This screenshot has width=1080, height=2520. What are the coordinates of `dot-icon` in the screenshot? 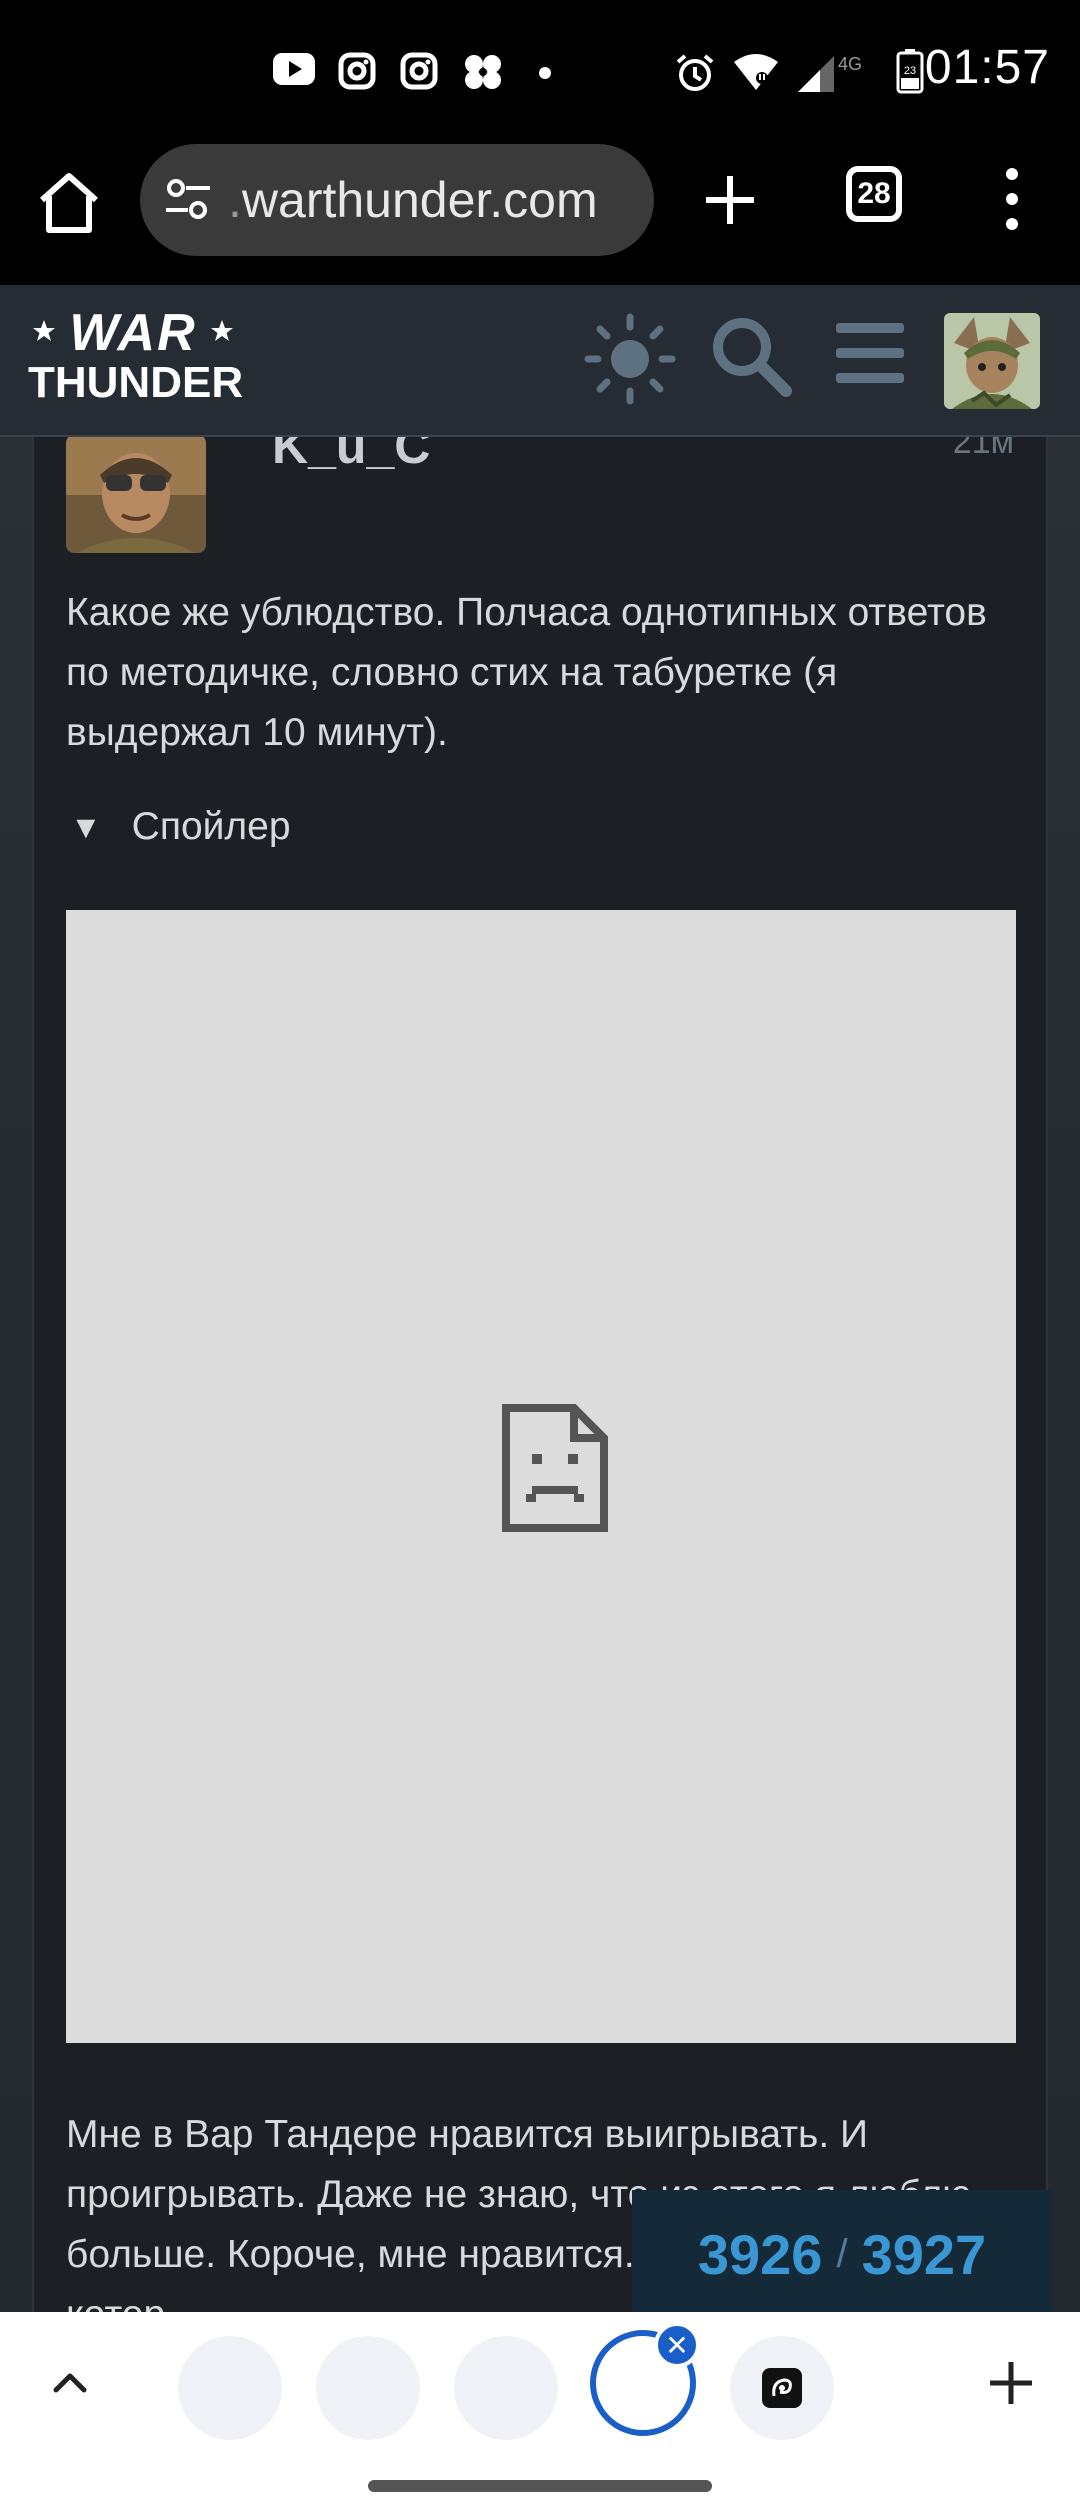 It's located at (545, 73).